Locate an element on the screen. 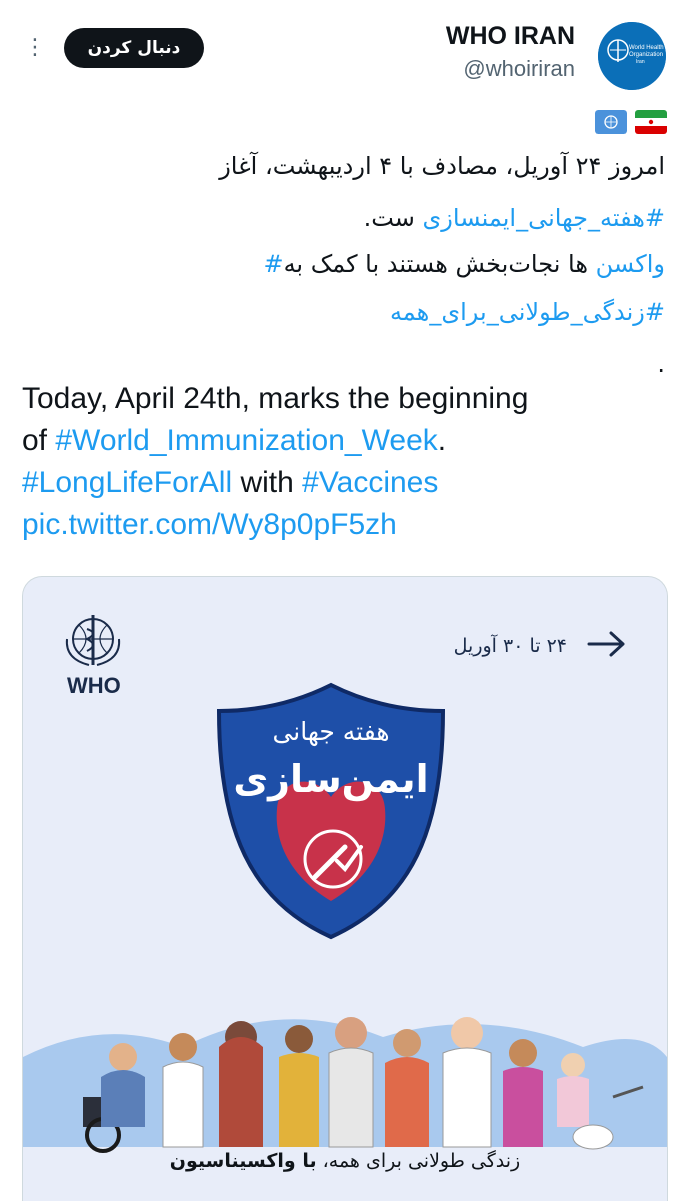  tweet-en-line-2-pre: of is located at coordinates (39, 440).